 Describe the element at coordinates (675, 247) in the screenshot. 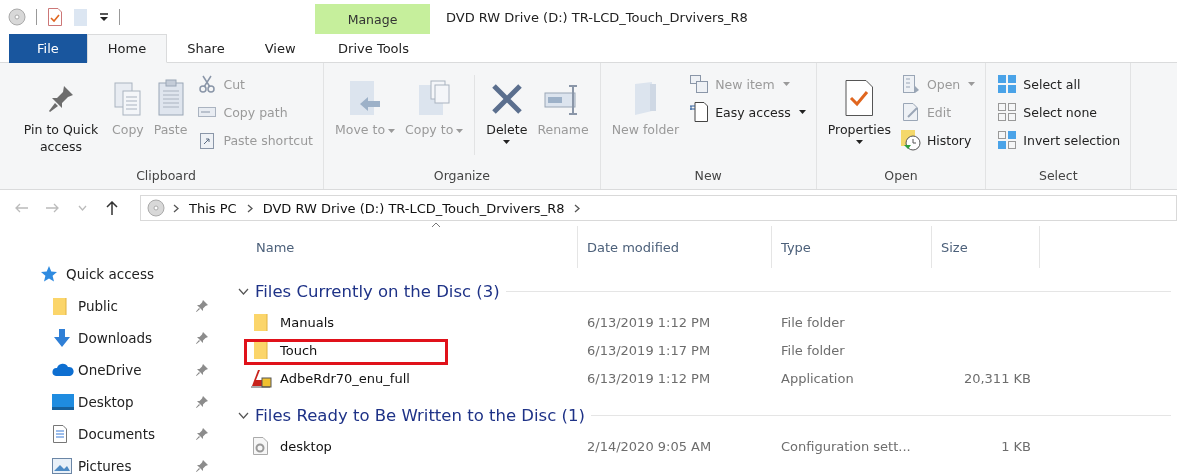

I see `column-header: Date modified` at that location.